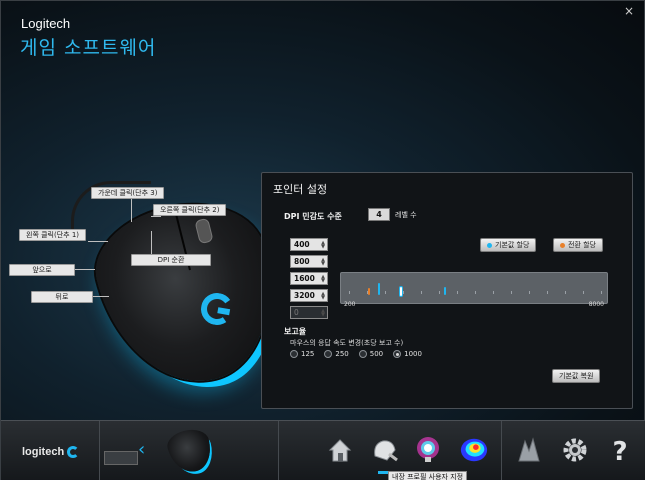  I want to click on page-title: 게임 소프트웨어, so click(88, 48).